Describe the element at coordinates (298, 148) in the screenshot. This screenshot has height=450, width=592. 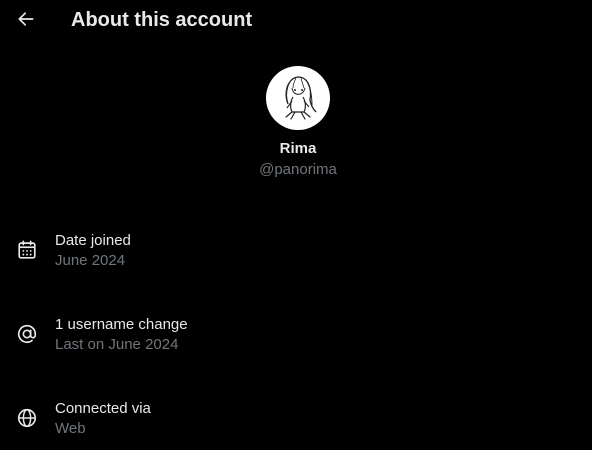
I see `display-name: Rima` at that location.